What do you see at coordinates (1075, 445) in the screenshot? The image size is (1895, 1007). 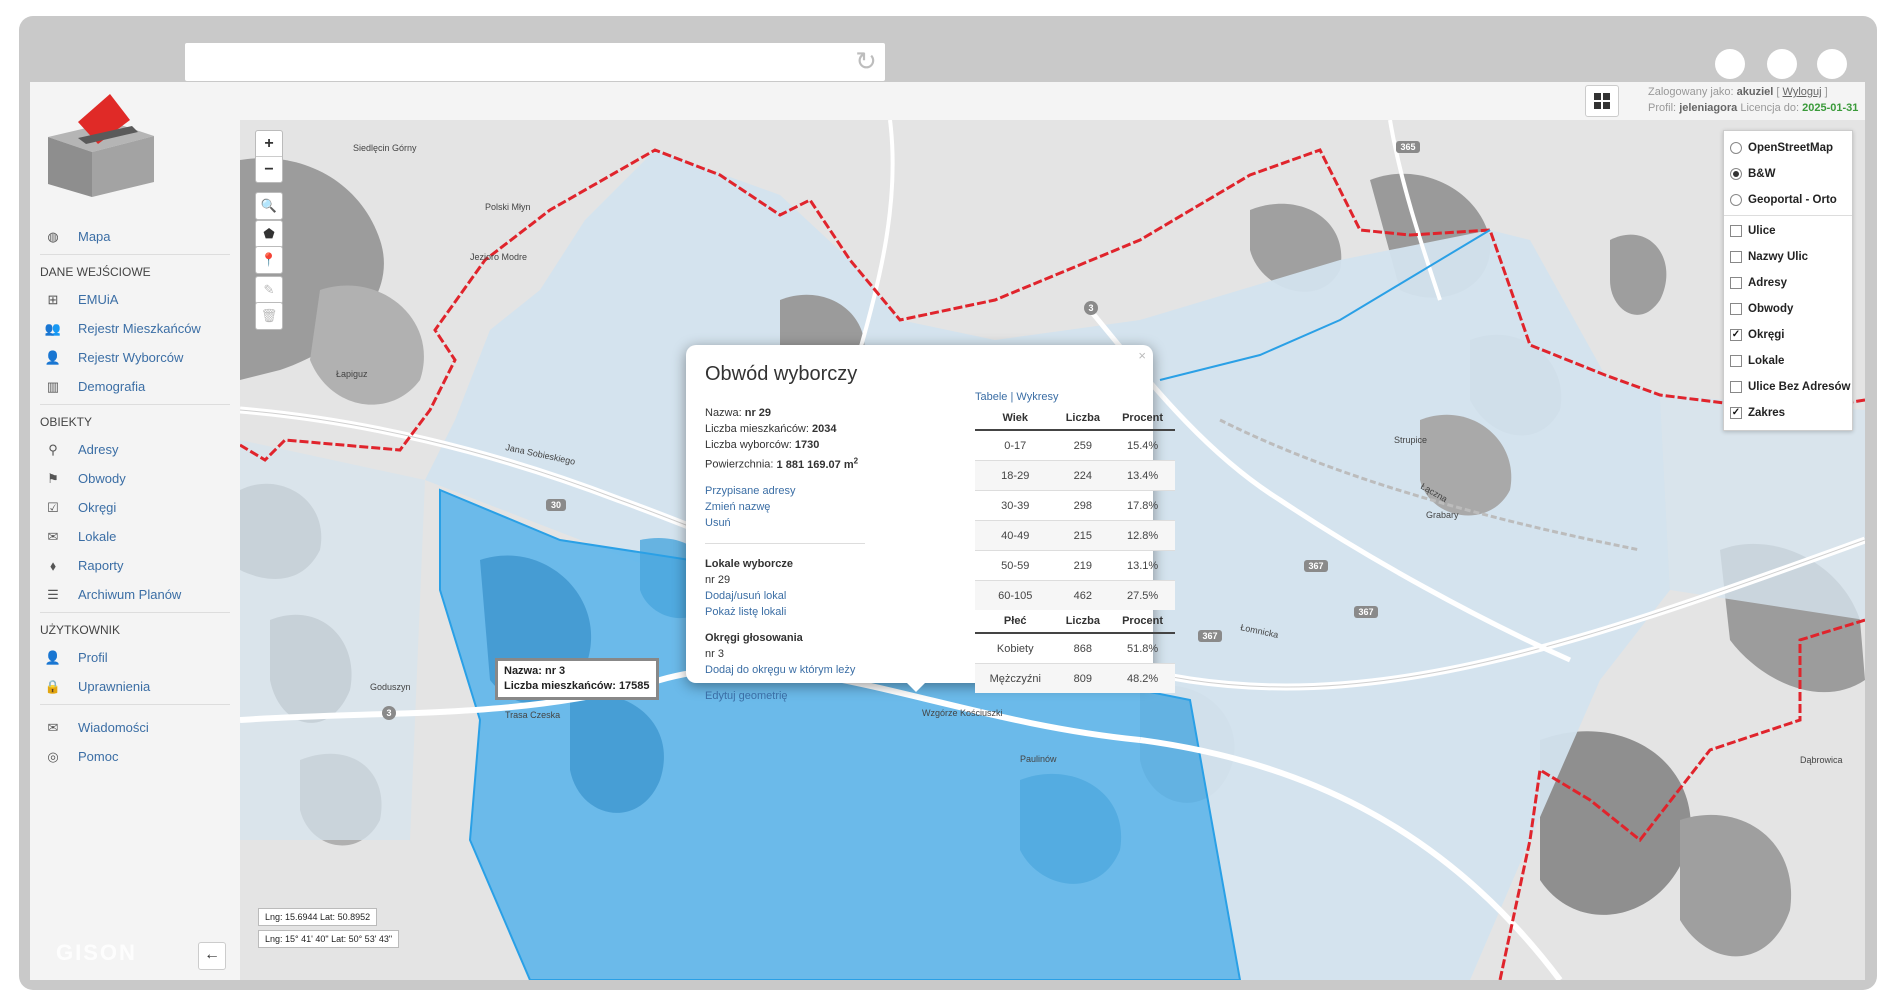 I see `table-row: 0-17 259 15.4%` at bounding box center [1075, 445].